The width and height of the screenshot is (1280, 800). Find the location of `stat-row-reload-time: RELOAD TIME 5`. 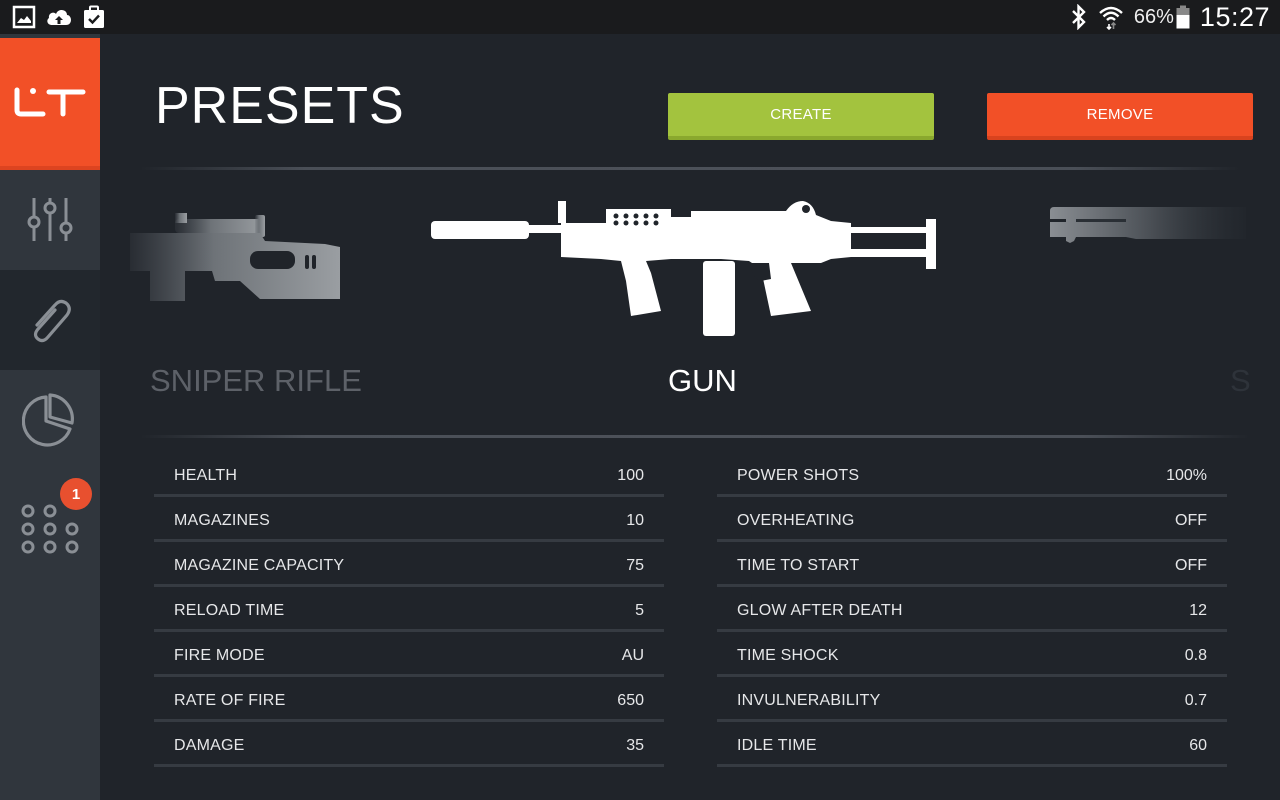

stat-row-reload-time: RELOAD TIME 5 is located at coordinates (409, 609).